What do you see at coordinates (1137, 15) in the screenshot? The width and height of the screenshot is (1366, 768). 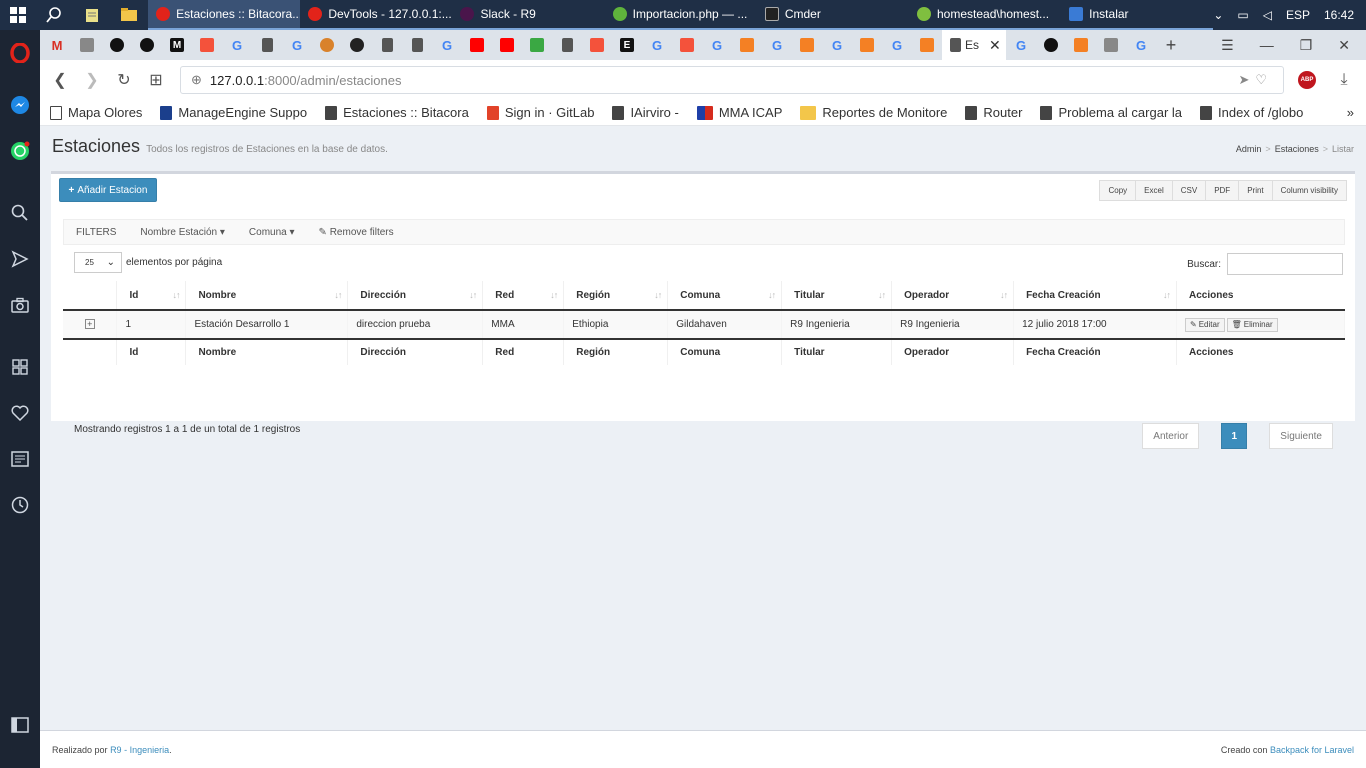 I see `taskbar-task-instalar: Instalar` at bounding box center [1137, 15].